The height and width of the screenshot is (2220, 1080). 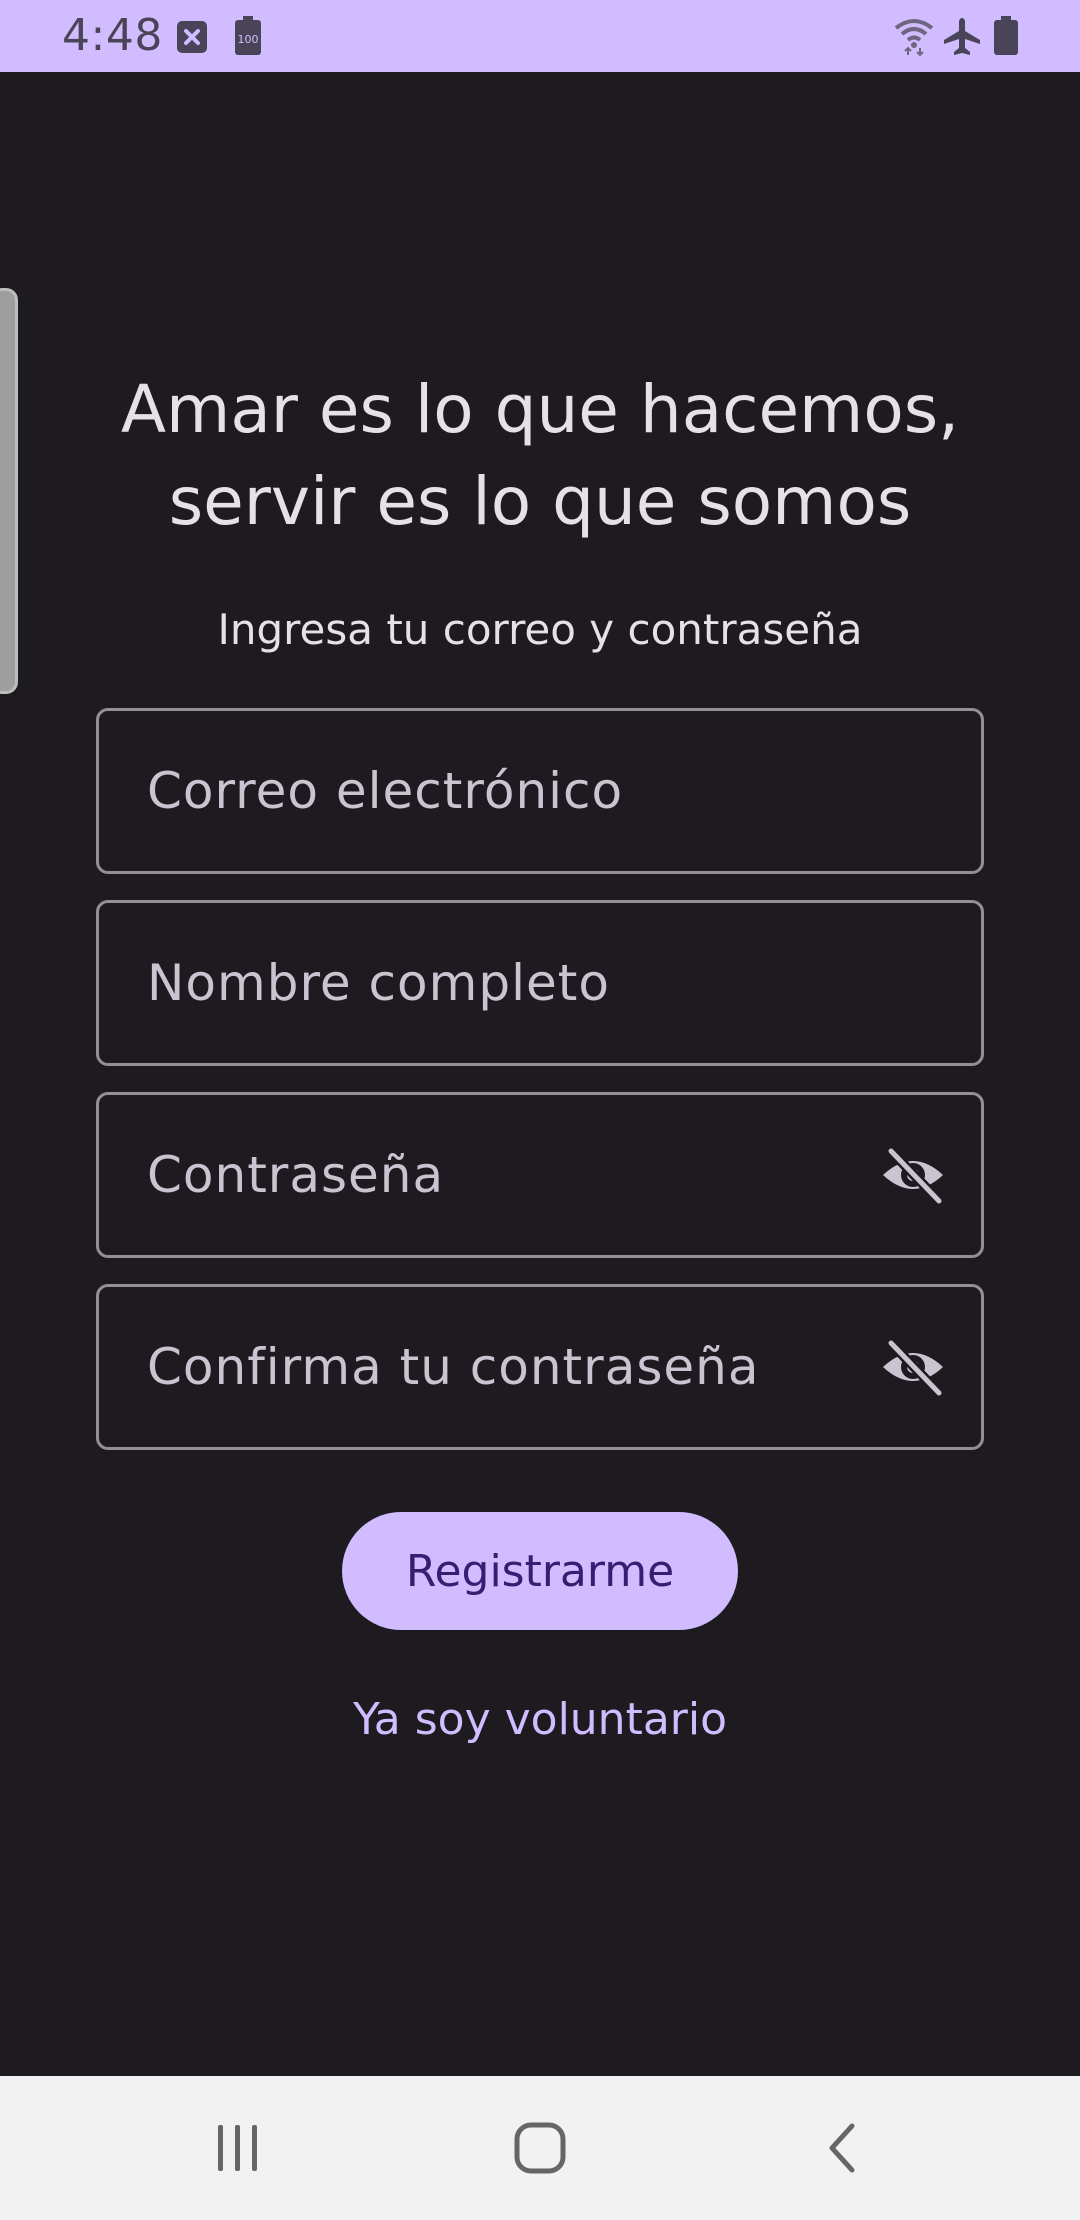 I want to click on already-volunteer-link-label: Ya soy voluntario, so click(x=540, y=1719).